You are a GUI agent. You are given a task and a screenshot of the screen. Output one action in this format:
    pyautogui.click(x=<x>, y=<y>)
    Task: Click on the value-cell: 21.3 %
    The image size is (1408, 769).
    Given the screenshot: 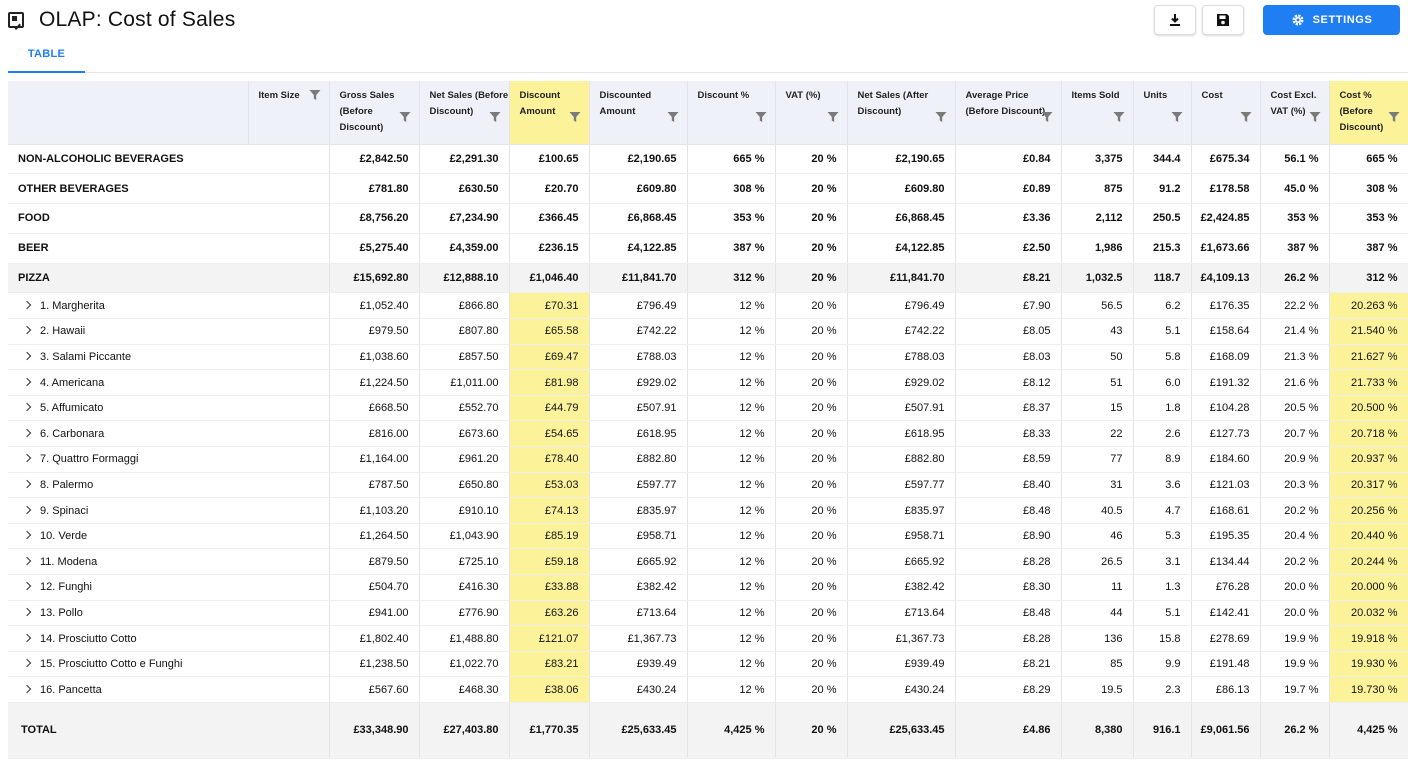 What is the action you would take?
    pyautogui.click(x=1295, y=357)
    